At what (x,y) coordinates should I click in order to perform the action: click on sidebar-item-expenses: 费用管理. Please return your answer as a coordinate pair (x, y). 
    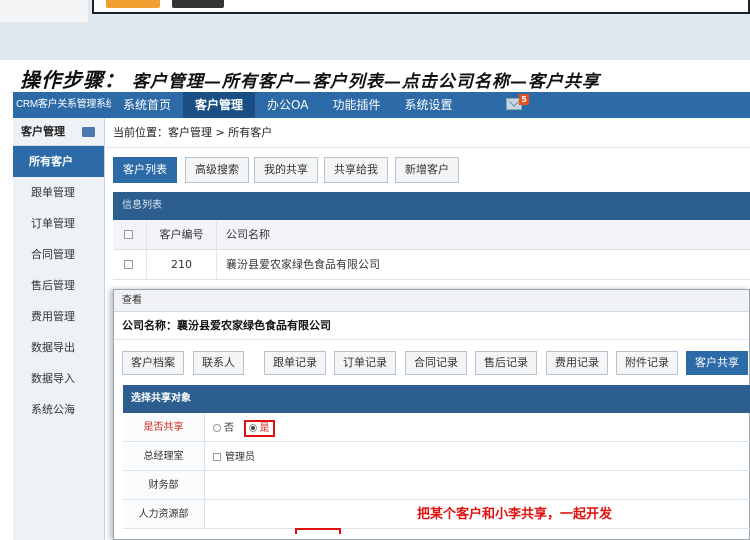
    Looking at the image, I should click on (58, 316).